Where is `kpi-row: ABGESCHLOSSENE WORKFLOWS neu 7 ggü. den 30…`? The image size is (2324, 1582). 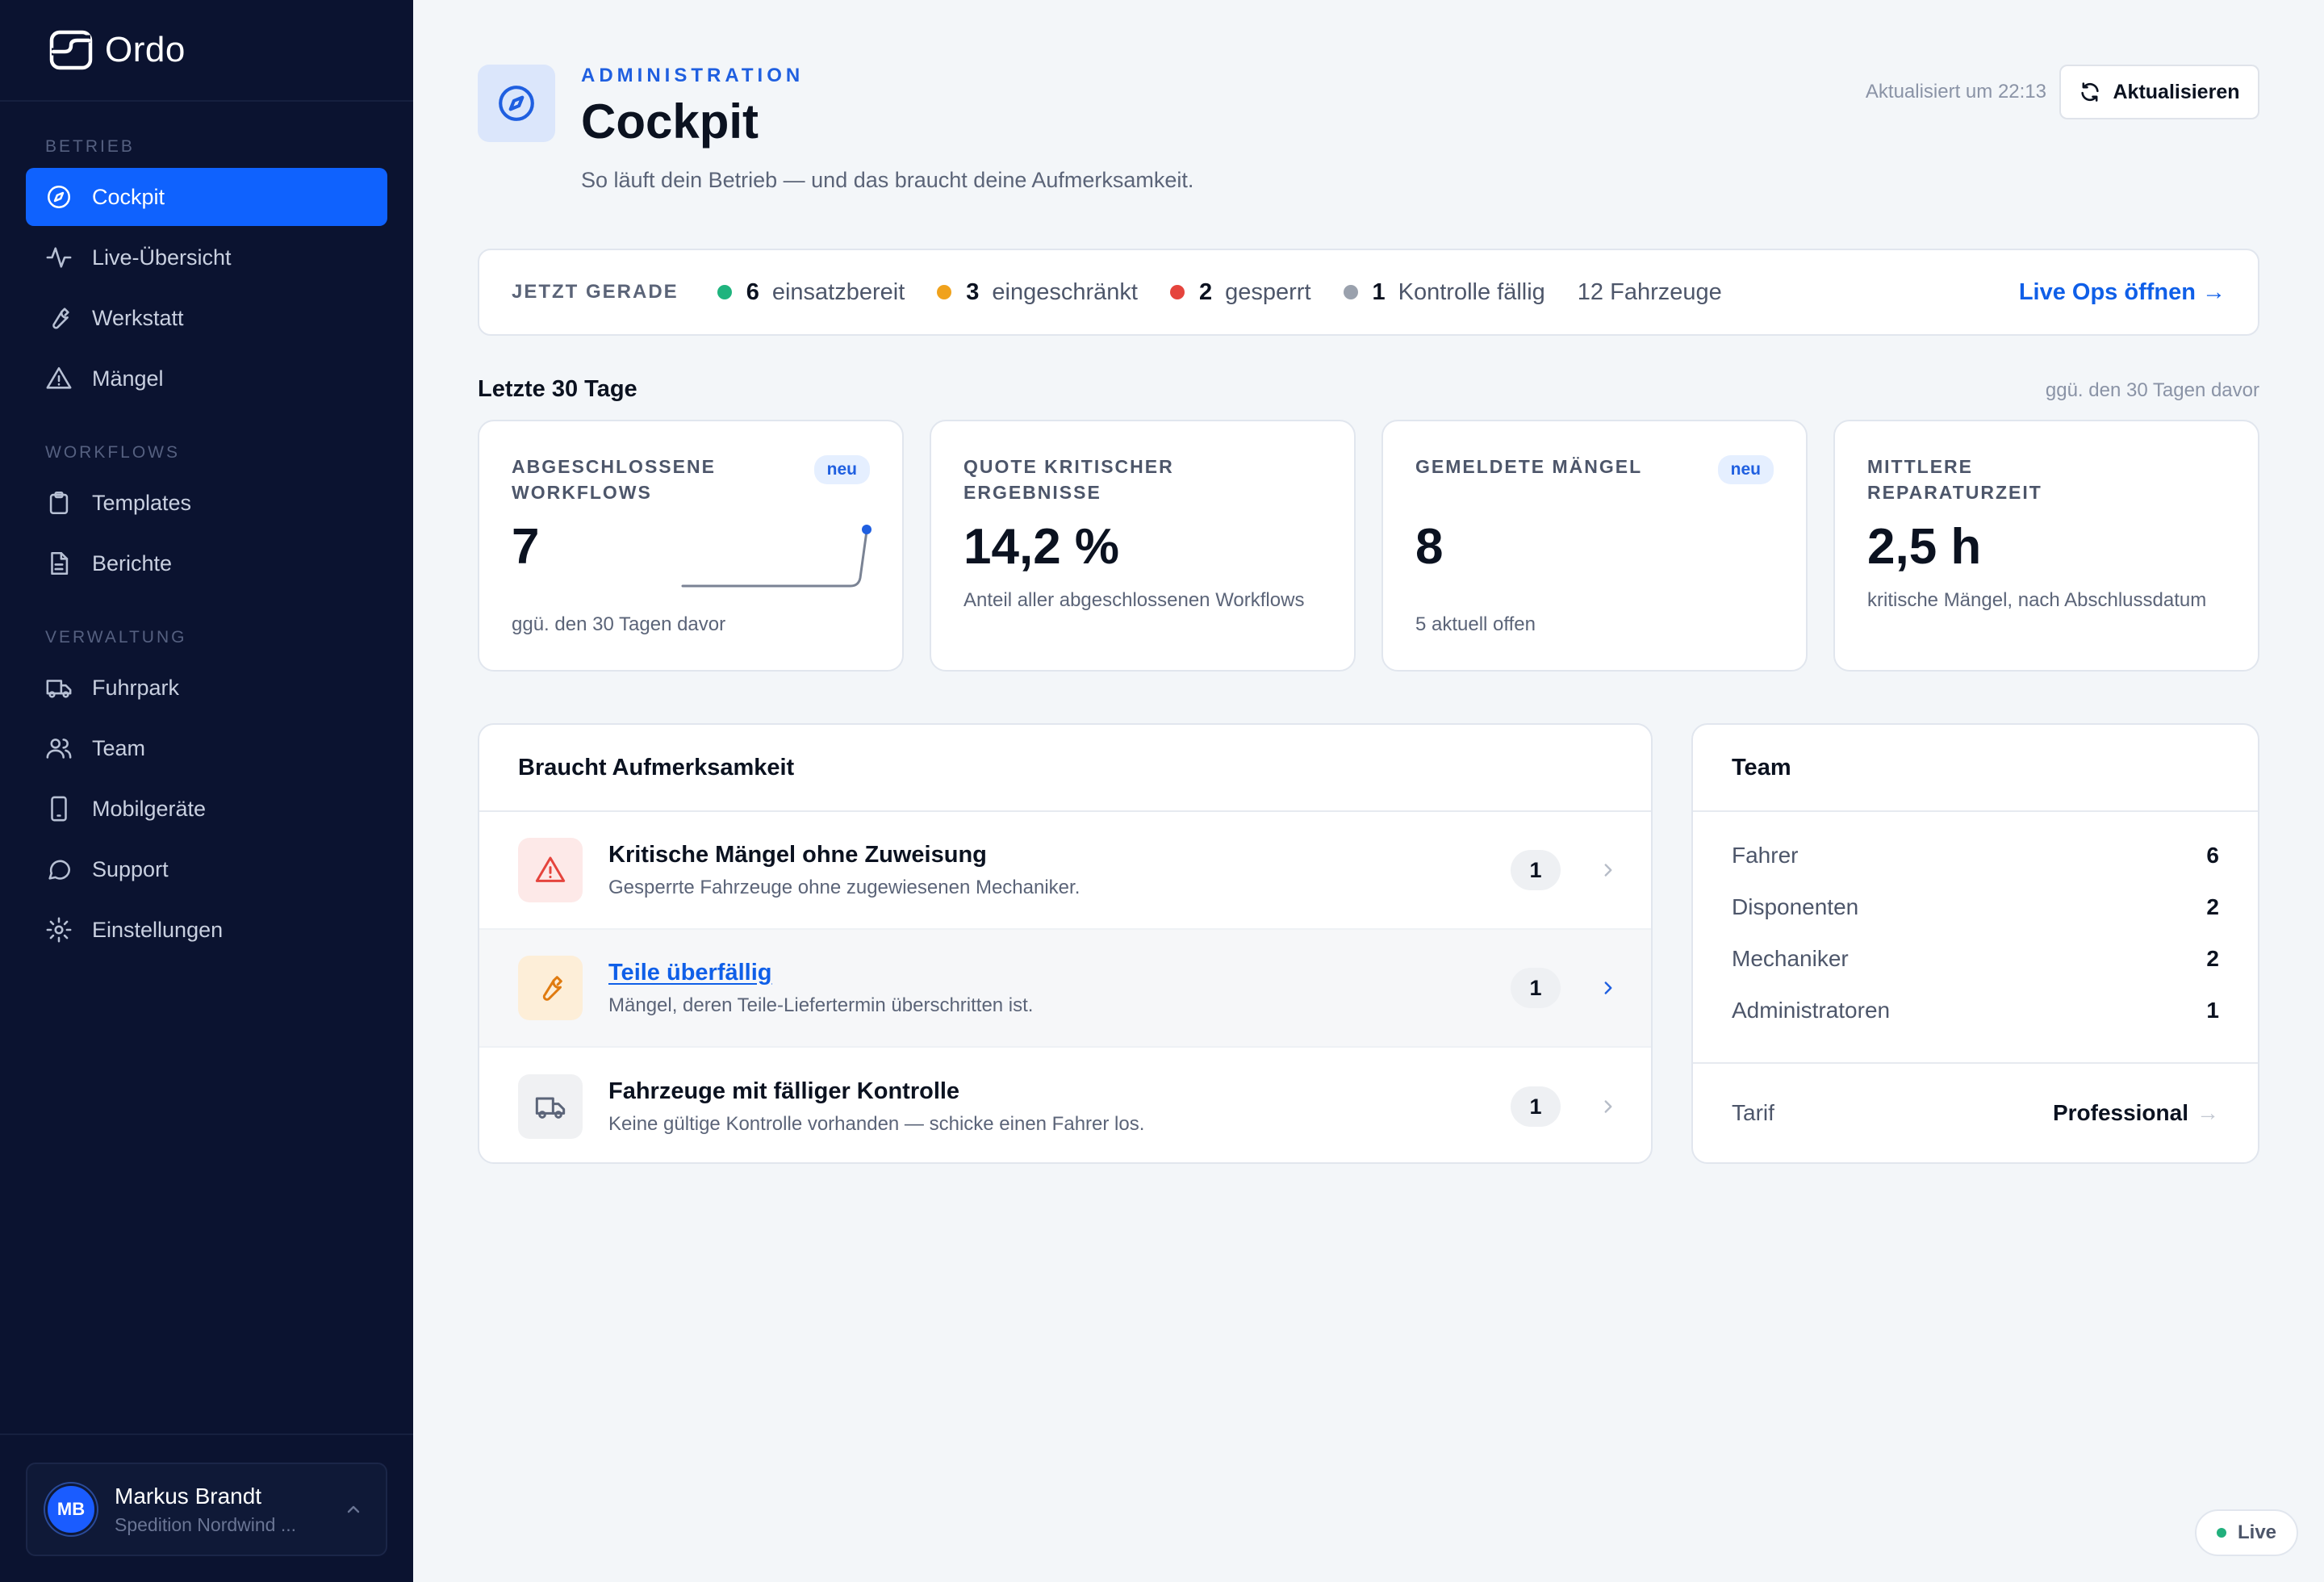
kpi-row: ABGESCHLOSSENE WORKFLOWS neu 7 ggü. den 30… is located at coordinates (1368, 546).